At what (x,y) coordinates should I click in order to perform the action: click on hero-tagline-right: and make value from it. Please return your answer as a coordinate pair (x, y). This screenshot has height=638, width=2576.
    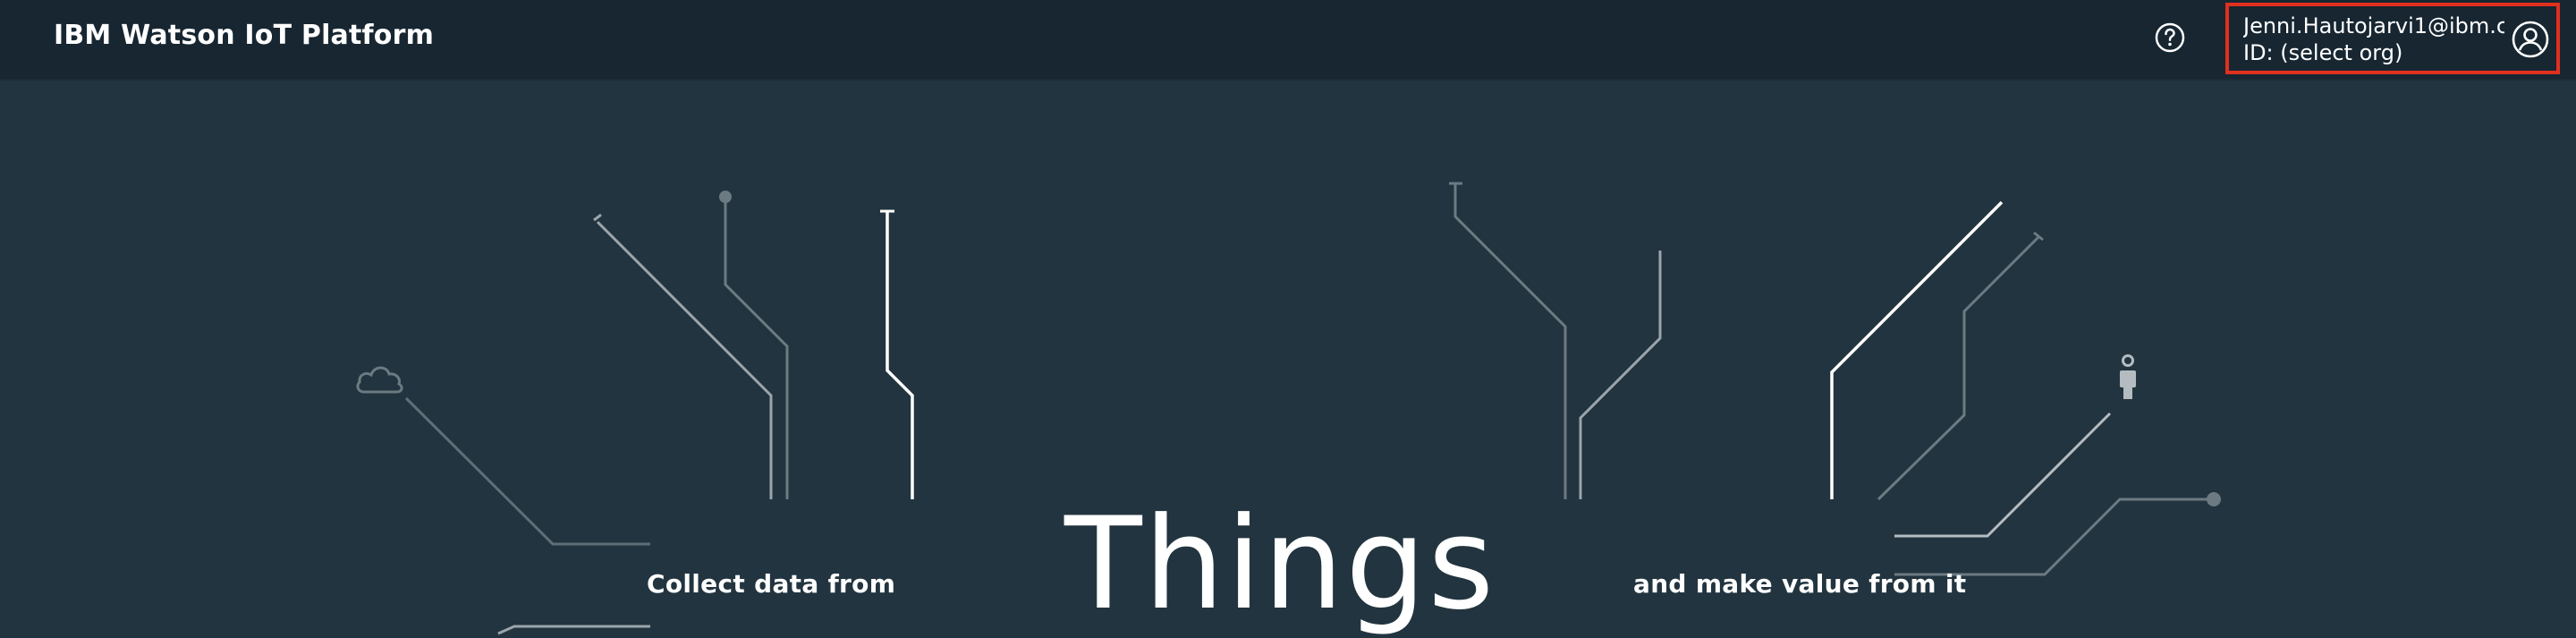
    Looking at the image, I should click on (1800, 584).